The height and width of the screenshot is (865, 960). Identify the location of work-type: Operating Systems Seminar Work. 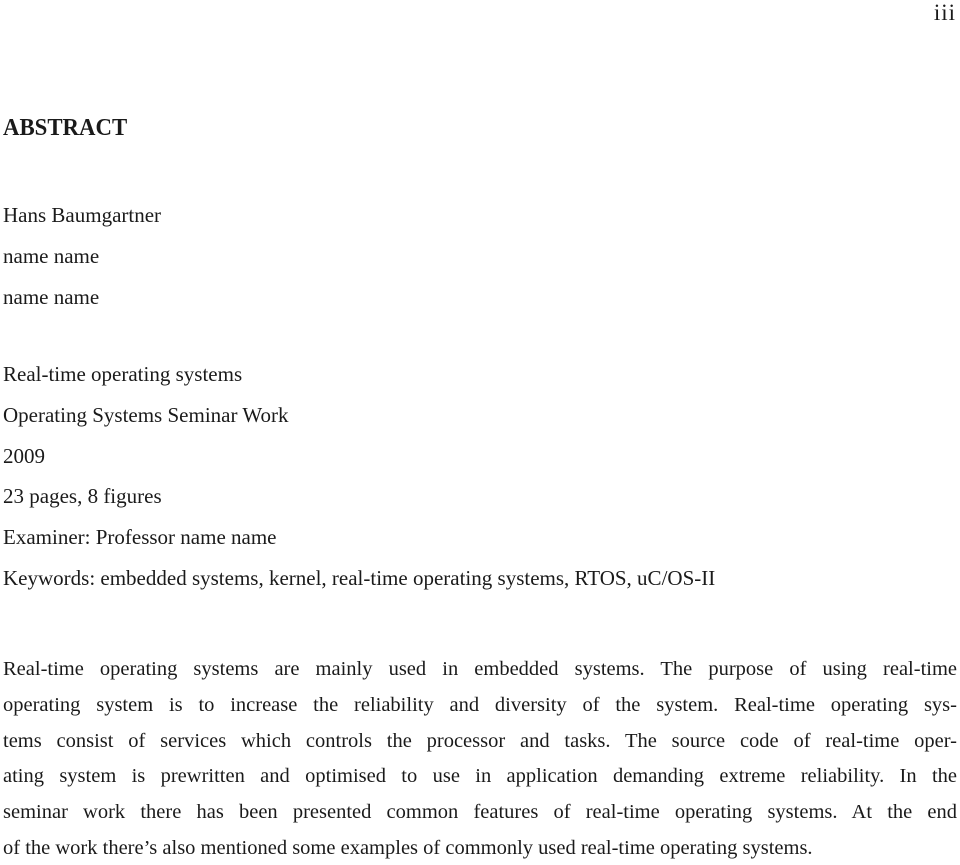
(146, 415).